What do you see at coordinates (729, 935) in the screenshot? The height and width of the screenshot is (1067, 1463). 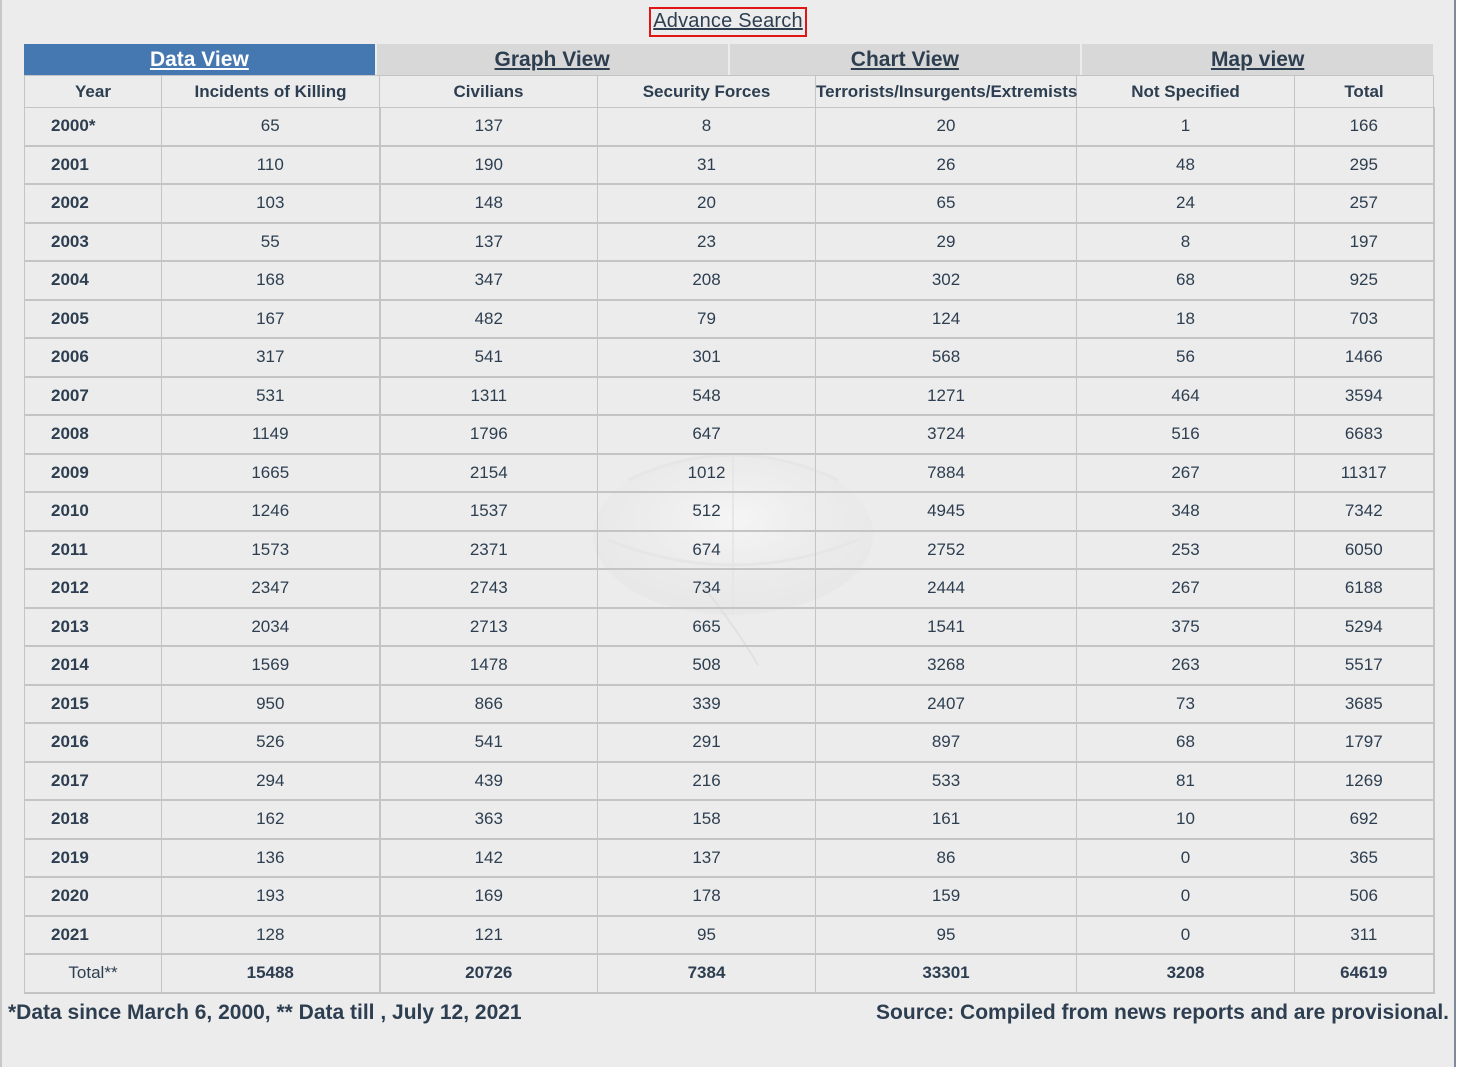 I see `table-row: 2021 128 121 95 95 0 311` at bounding box center [729, 935].